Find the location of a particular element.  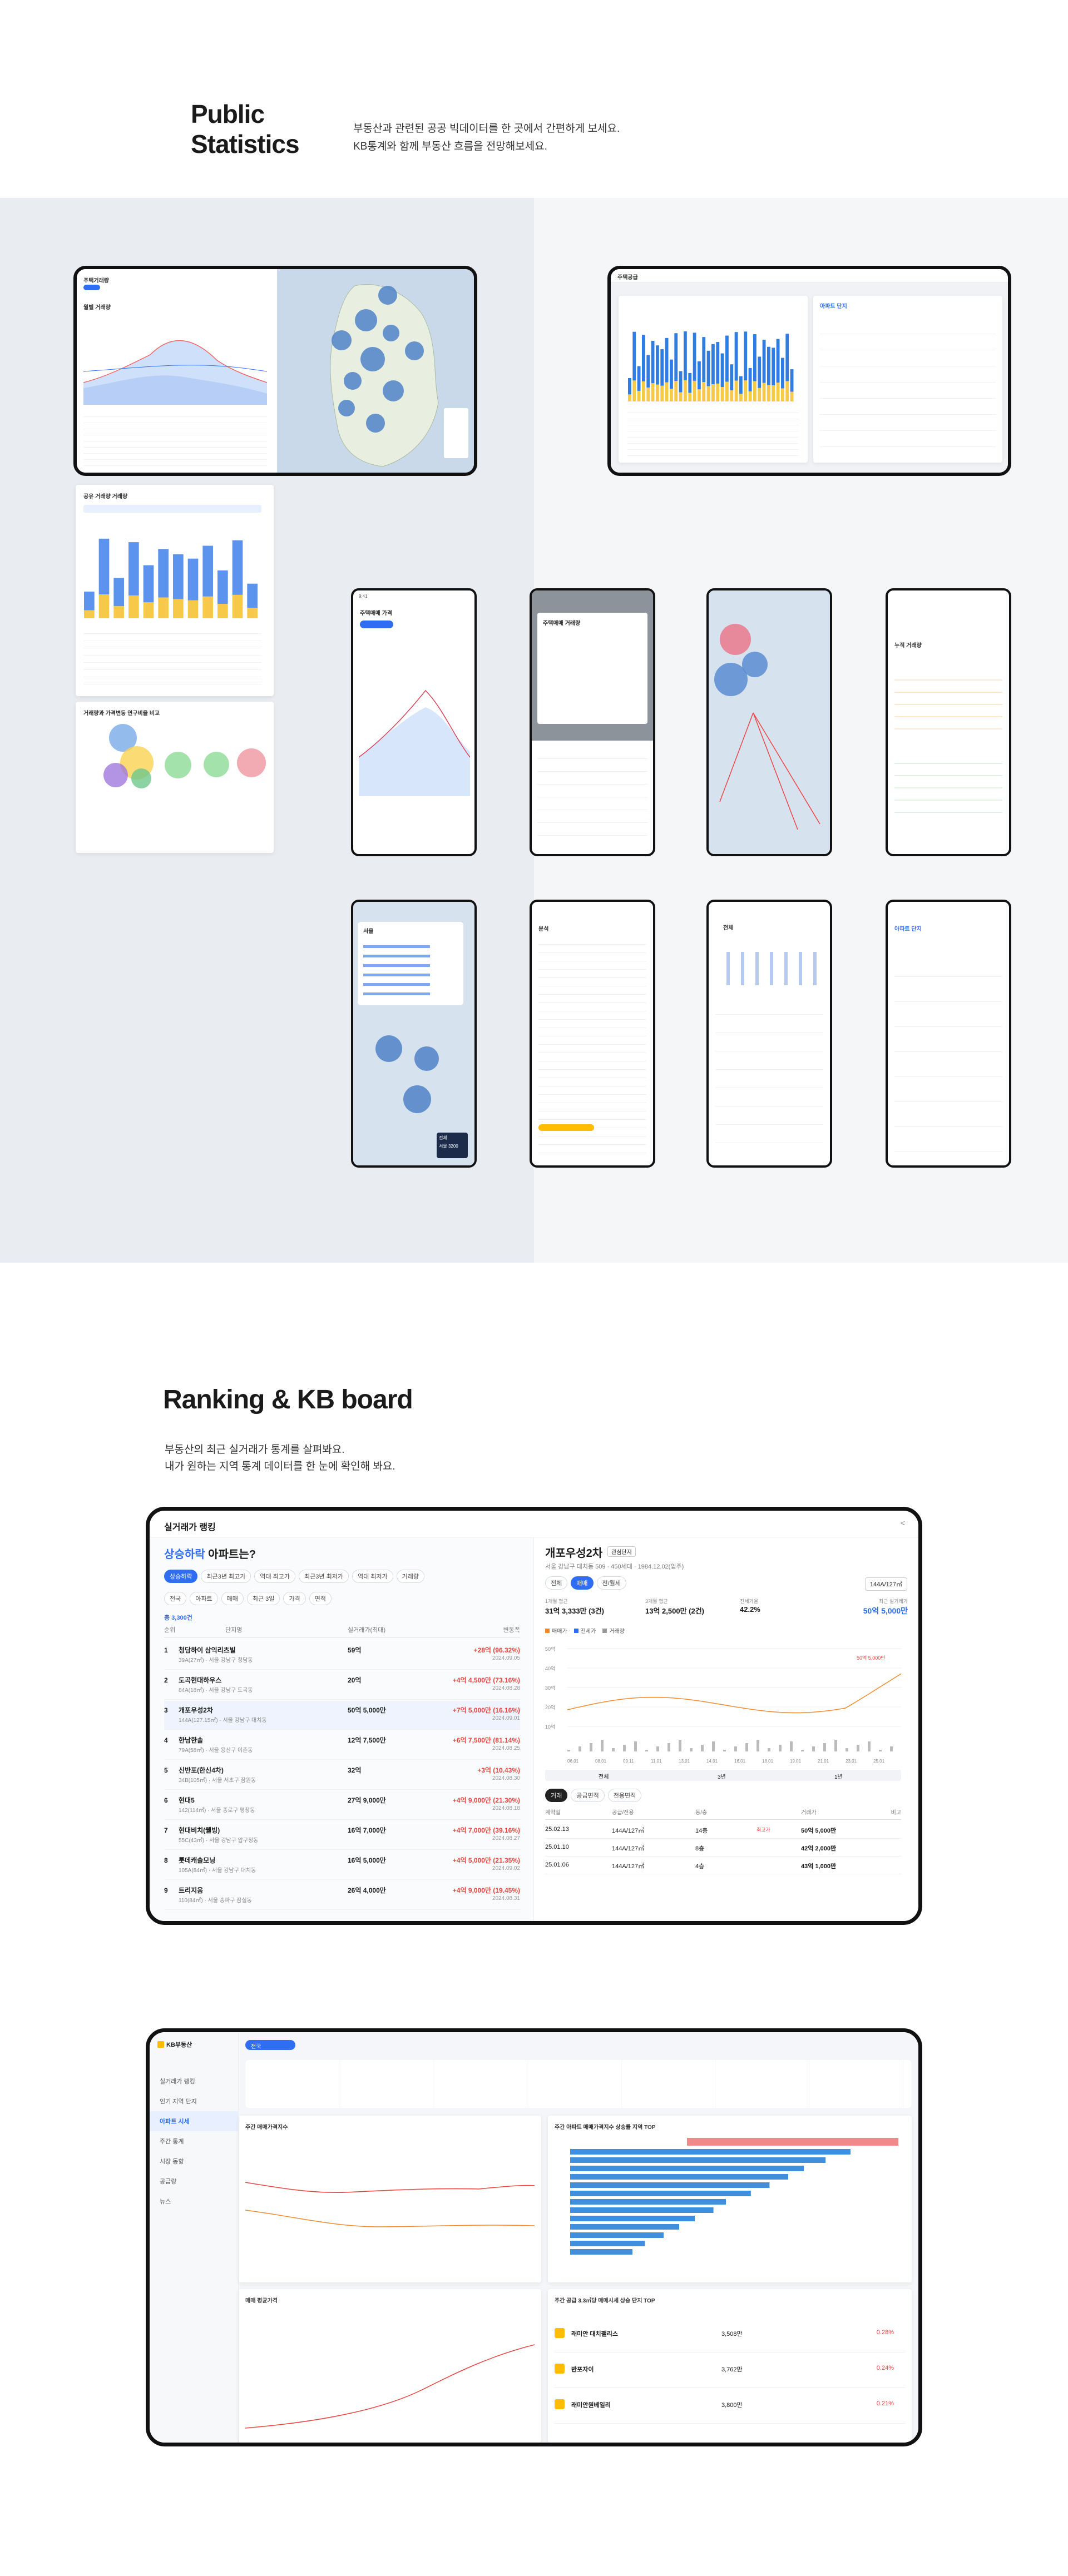

filter-deal: 매매 is located at coordinates (232, 1598).